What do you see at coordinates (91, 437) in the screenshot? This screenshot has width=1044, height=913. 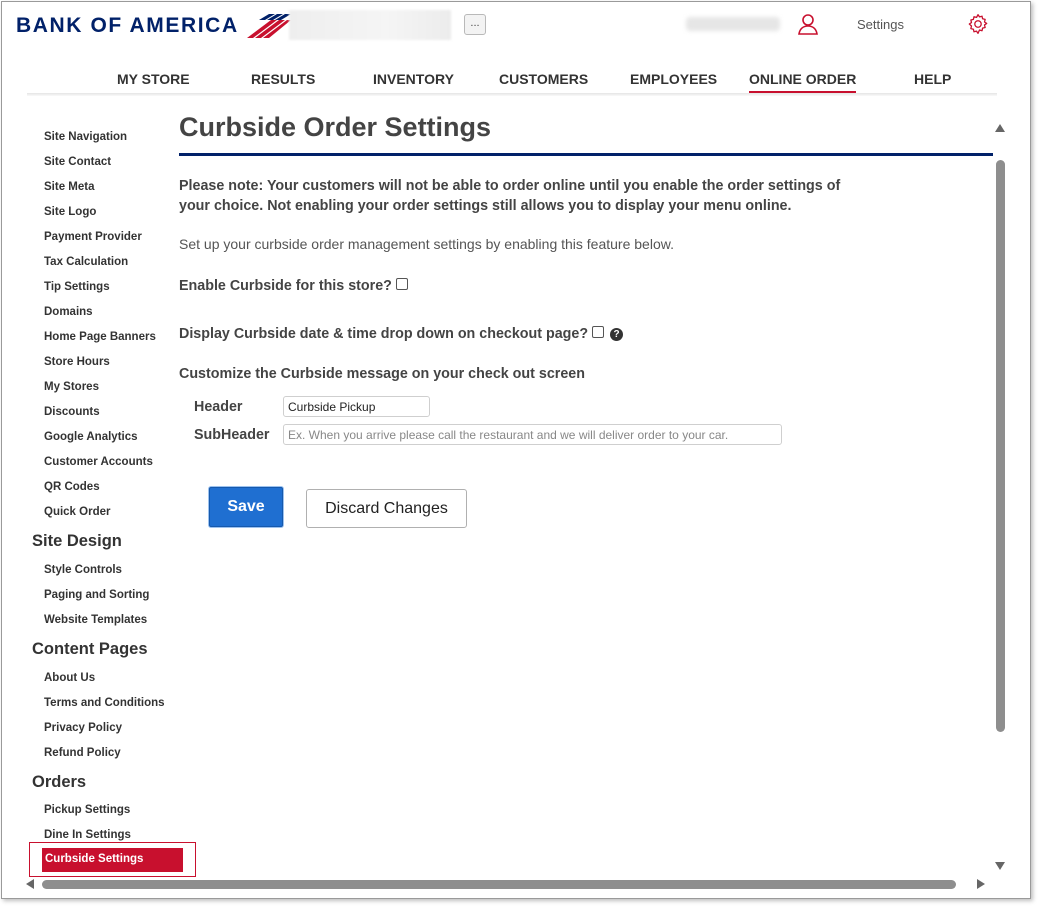 I see `sidebar-item-google-analytics: Google Analytics` at bounding box center [91, 437].